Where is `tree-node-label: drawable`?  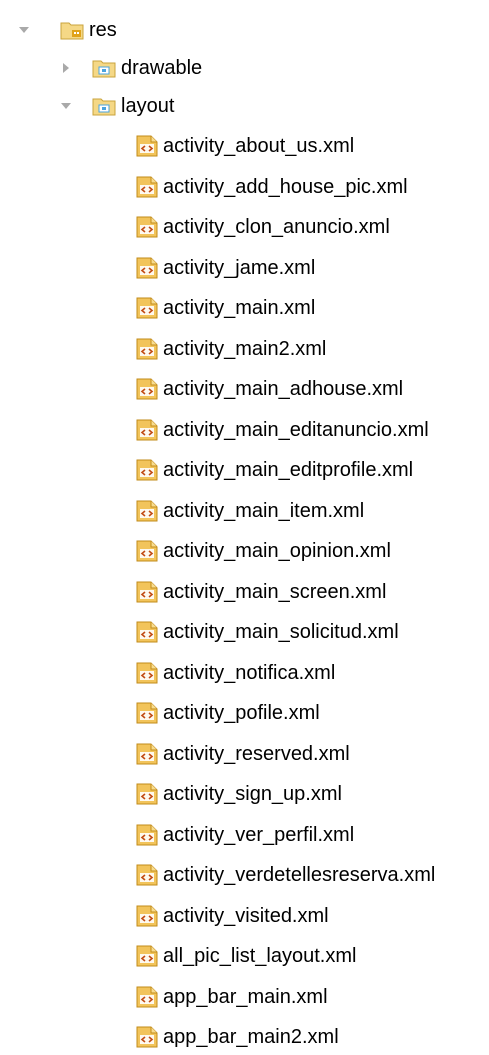
tree-node-label: drawable is located at coordinates (162, 68).